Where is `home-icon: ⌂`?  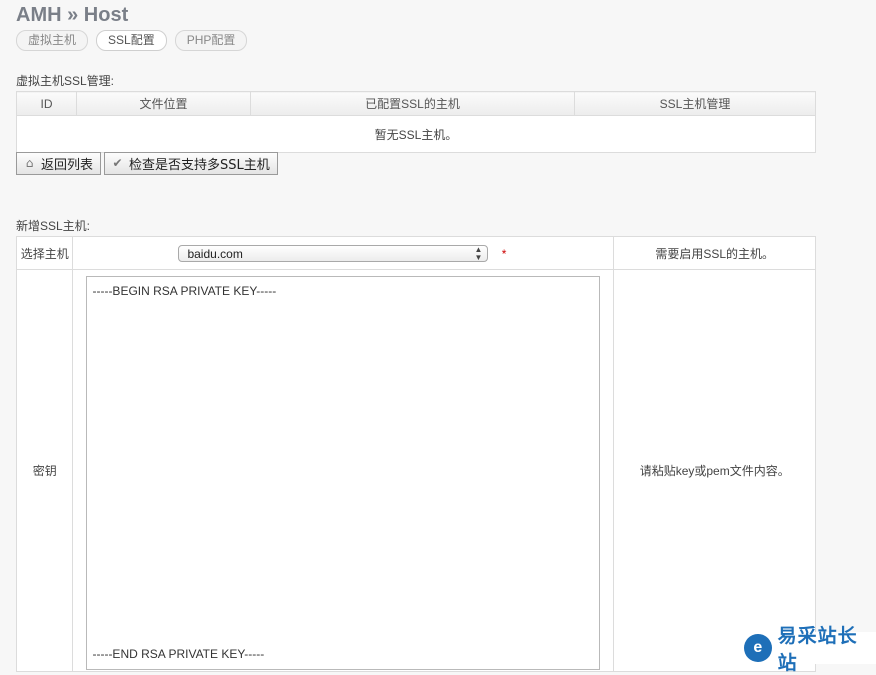 home-icon: ⌂ is located at coordinates (29, 163).